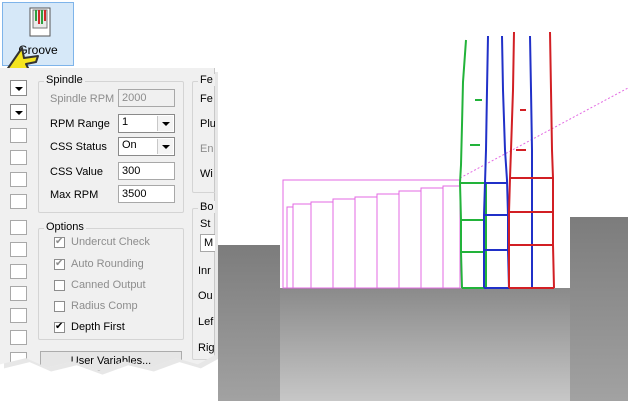 Image resolution: width=628 pixels, height=405 pixels. Describe the element at coordinates (104, 306) in the screenshot. I see `radius-comp-label: Radius Comp` at that location.